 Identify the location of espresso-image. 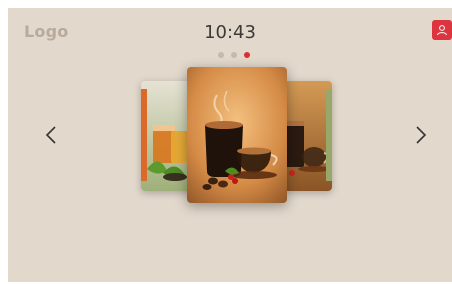
(237, 135).